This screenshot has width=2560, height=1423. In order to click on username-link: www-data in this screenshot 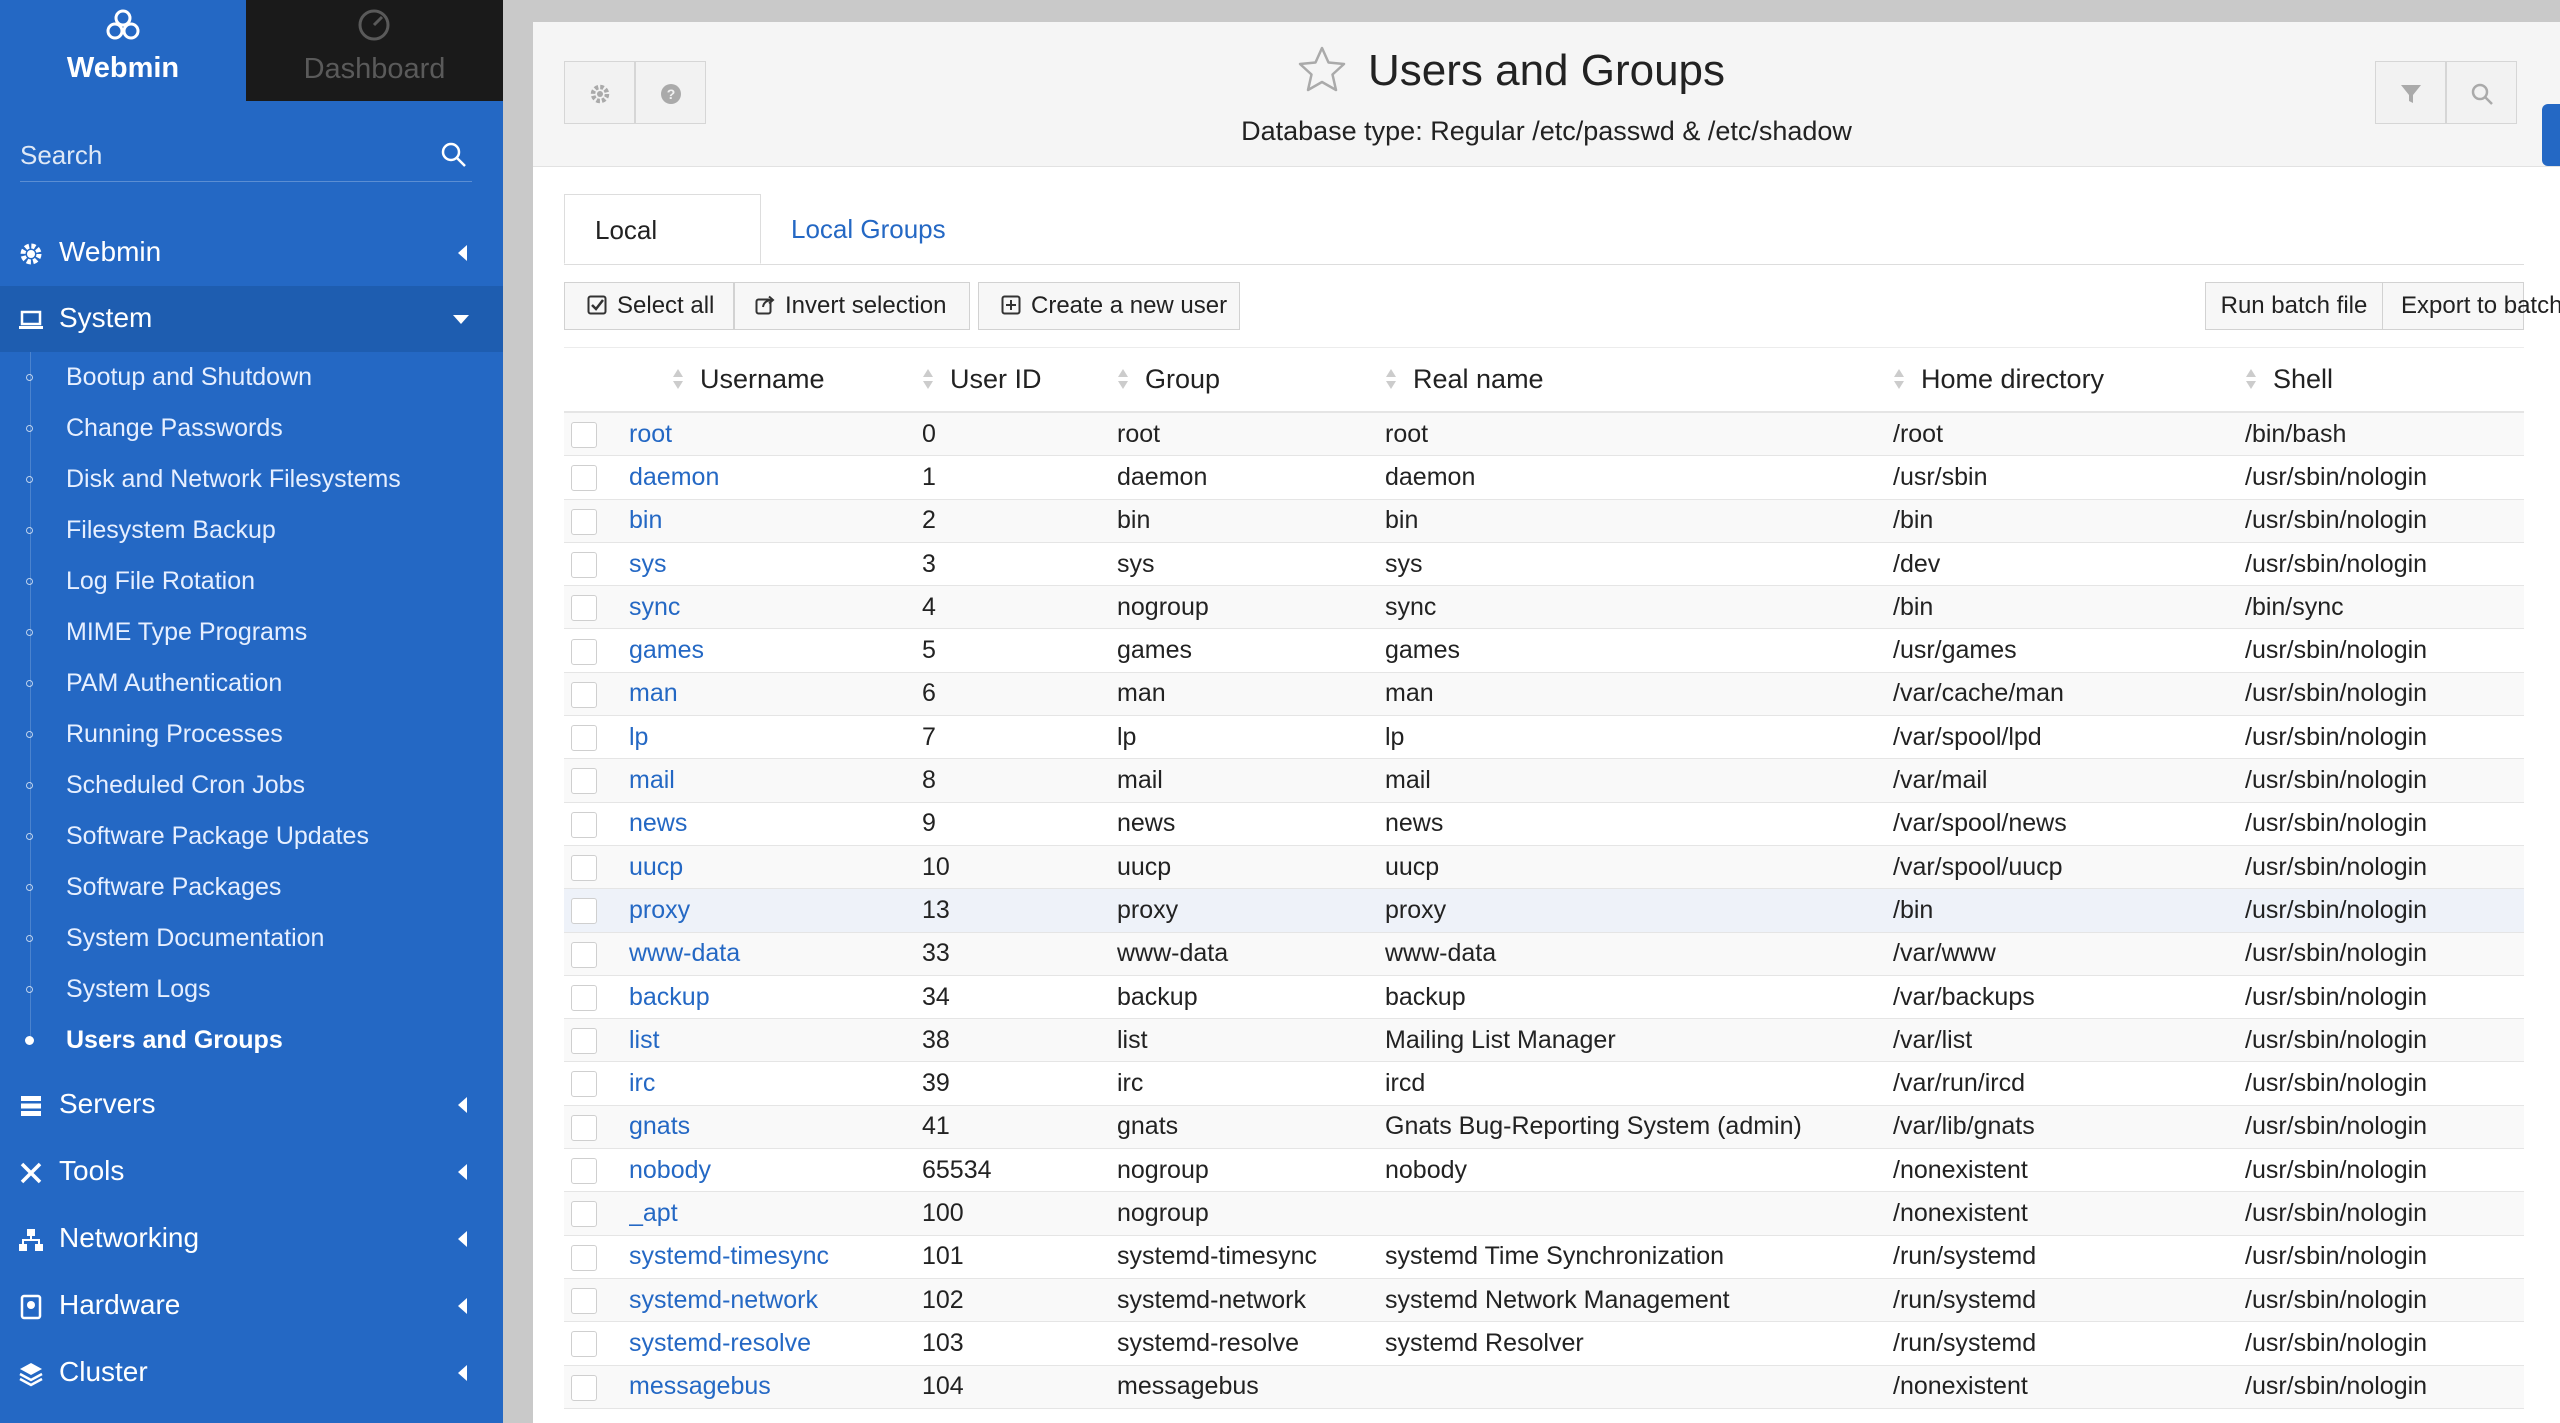, I will do `click(684, 953)`.